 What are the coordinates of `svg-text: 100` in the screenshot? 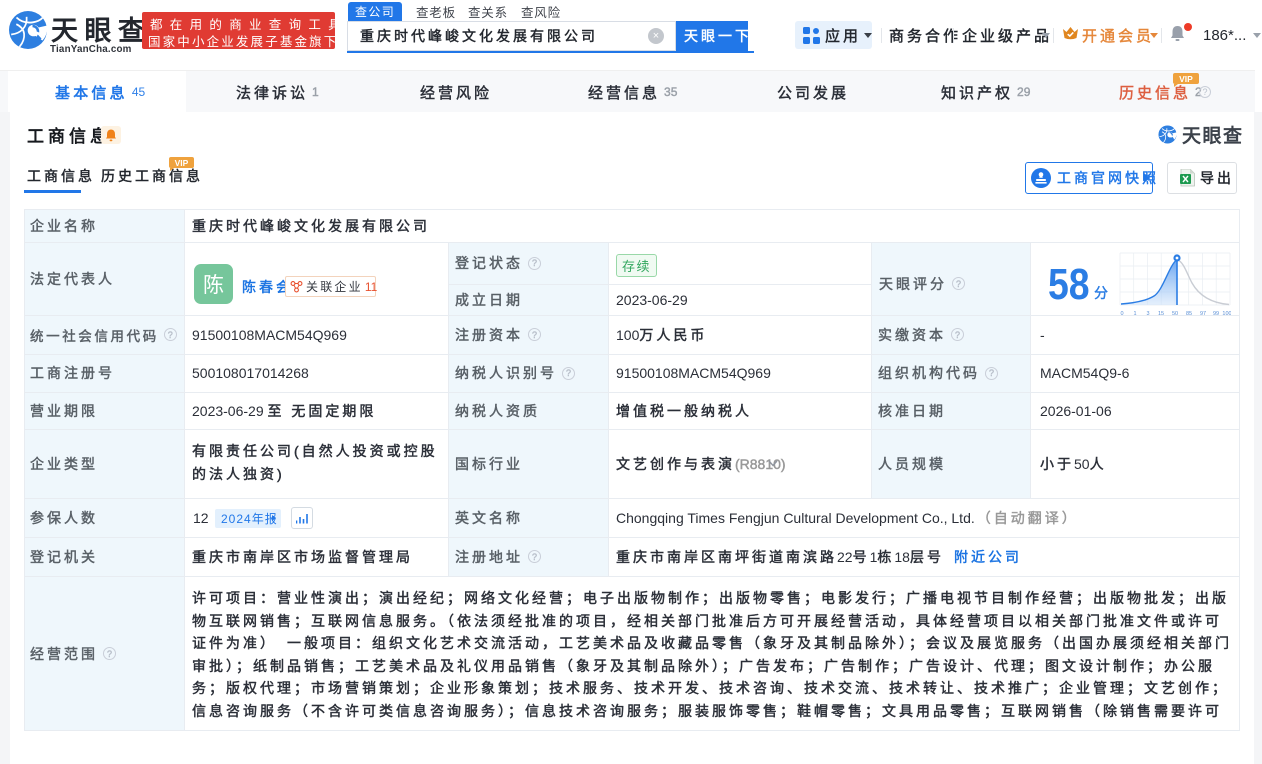 It's located at (1226, 314).